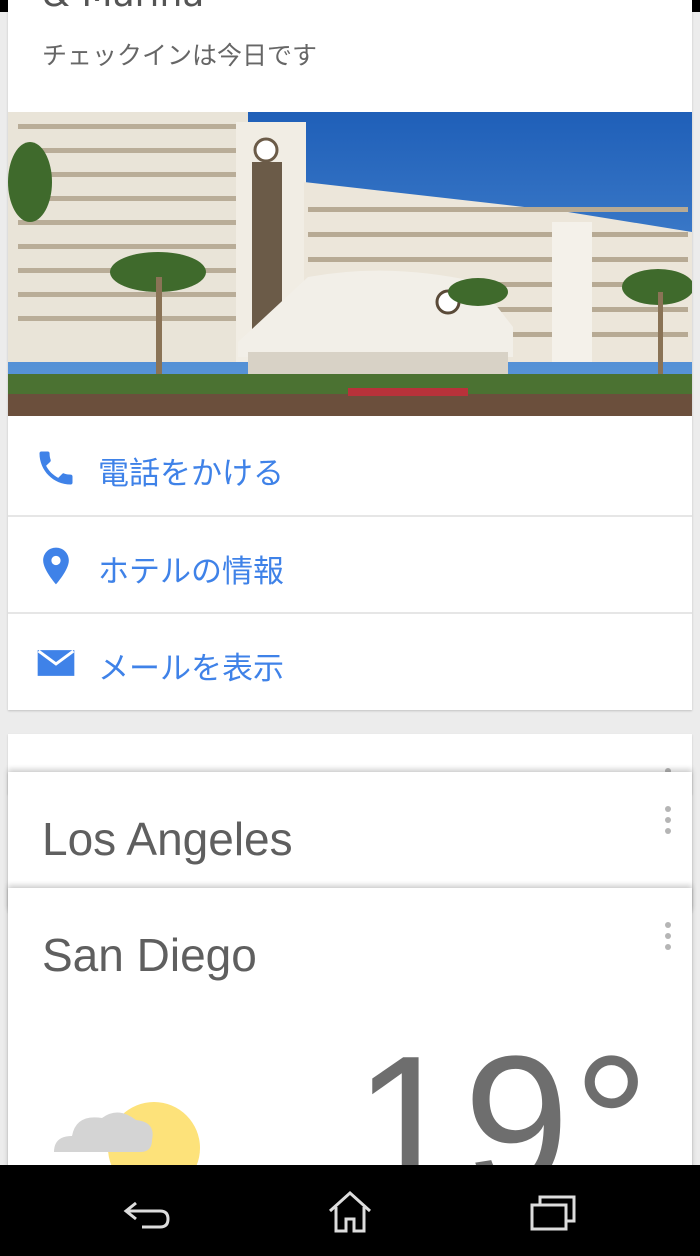 The image size is (700, 1256). I want to click on call-action-label: 電話をかける, so click(191, 474).